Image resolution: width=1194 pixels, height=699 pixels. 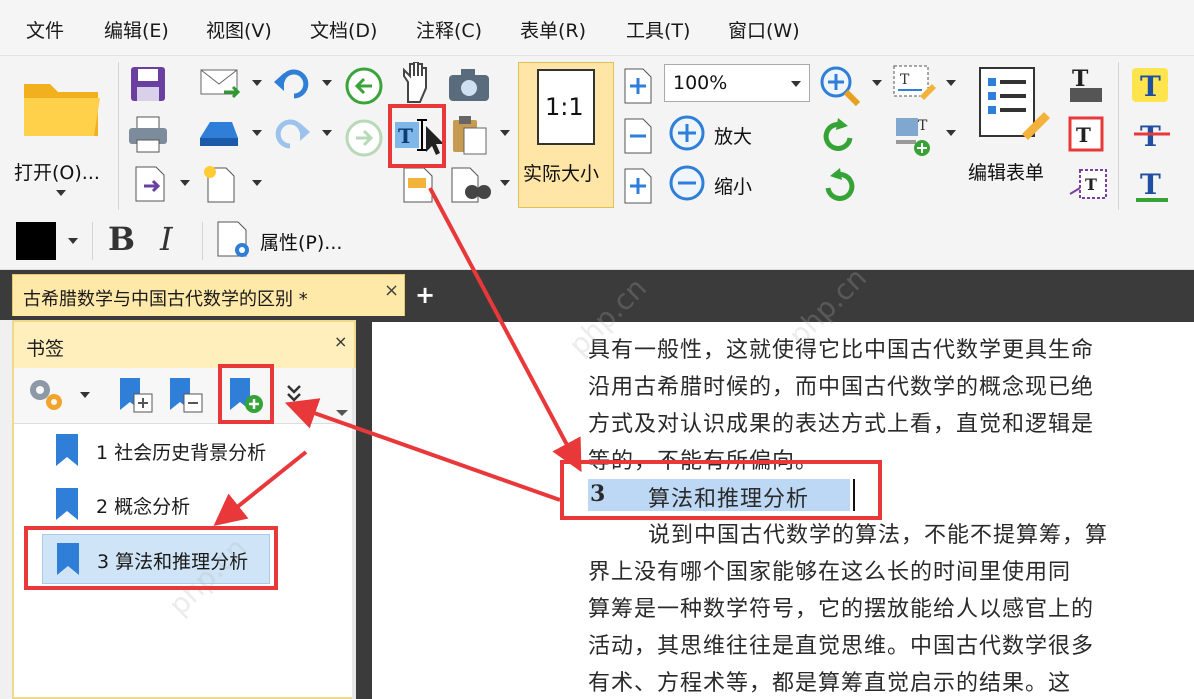 I want to click on collapse-bookmark-icon, so click(x=185, y=395).